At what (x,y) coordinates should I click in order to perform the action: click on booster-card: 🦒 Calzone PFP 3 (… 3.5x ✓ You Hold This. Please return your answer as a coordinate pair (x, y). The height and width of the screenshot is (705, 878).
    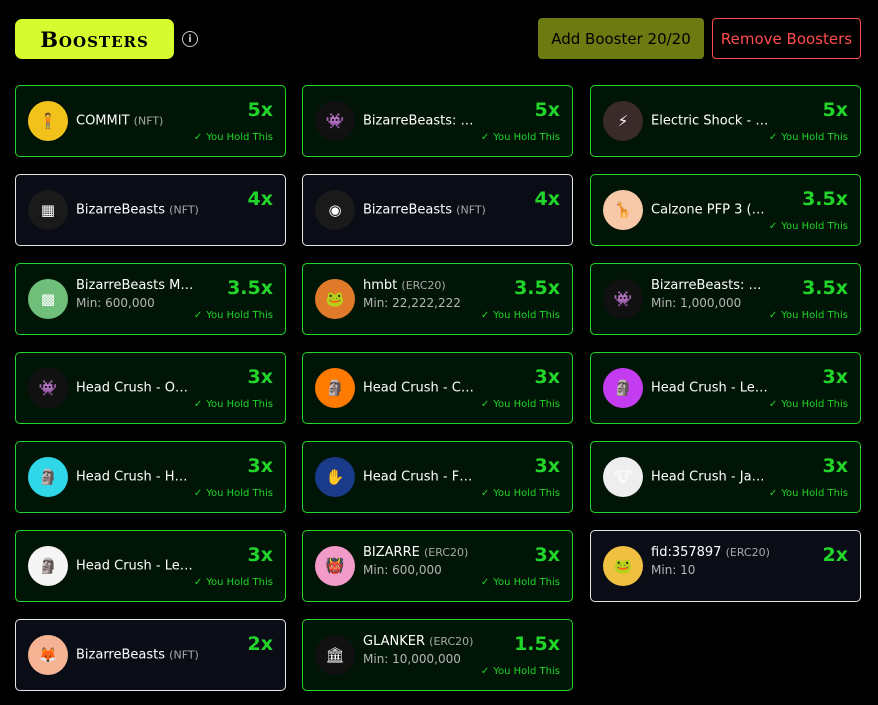
    Looking at the image, I should click on (725, 210).